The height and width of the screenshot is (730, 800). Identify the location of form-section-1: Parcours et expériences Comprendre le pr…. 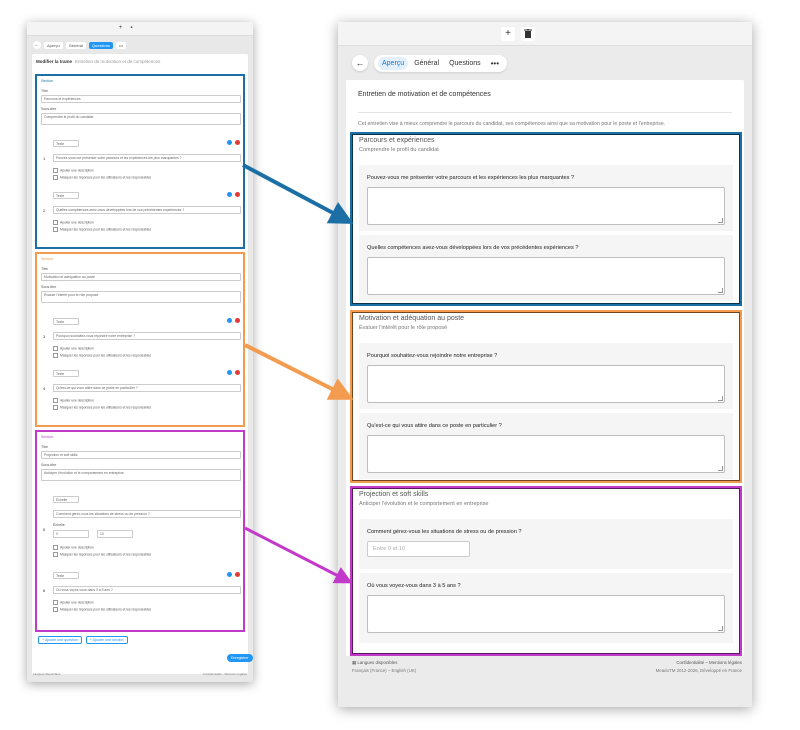
(546, 219).